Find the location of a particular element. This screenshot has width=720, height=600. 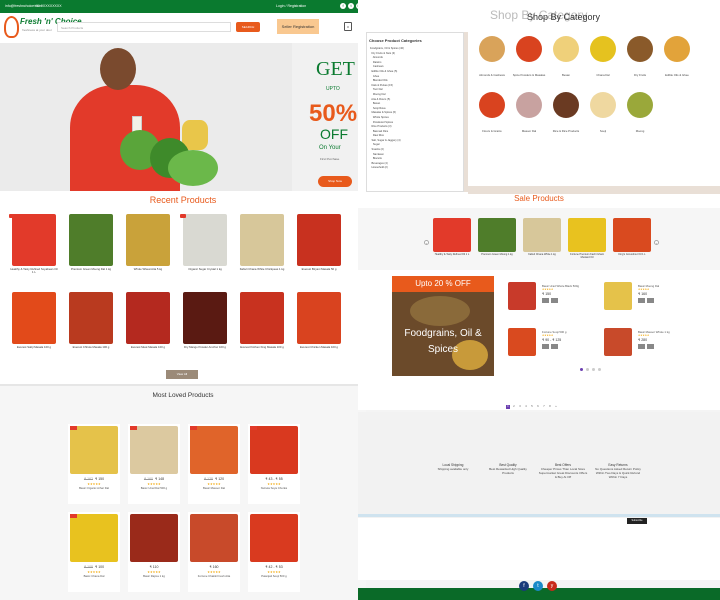

youtube-icon: y is located at coordinates (552, 586).